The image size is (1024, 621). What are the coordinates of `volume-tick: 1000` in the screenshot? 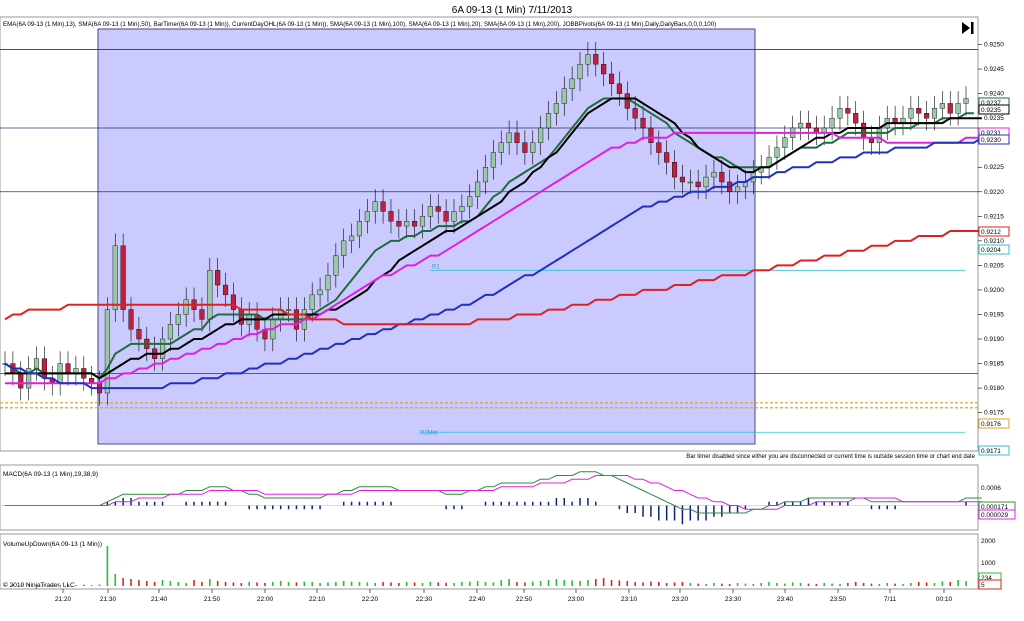 It's located at (988, 563).